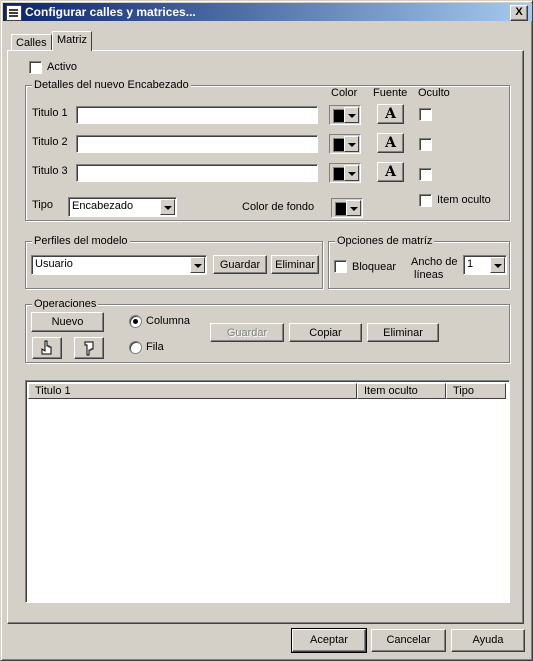 The height and width of the screenshot is (661, 533). I want to click on nuevo-button: Nuevo, so click(67, 322).